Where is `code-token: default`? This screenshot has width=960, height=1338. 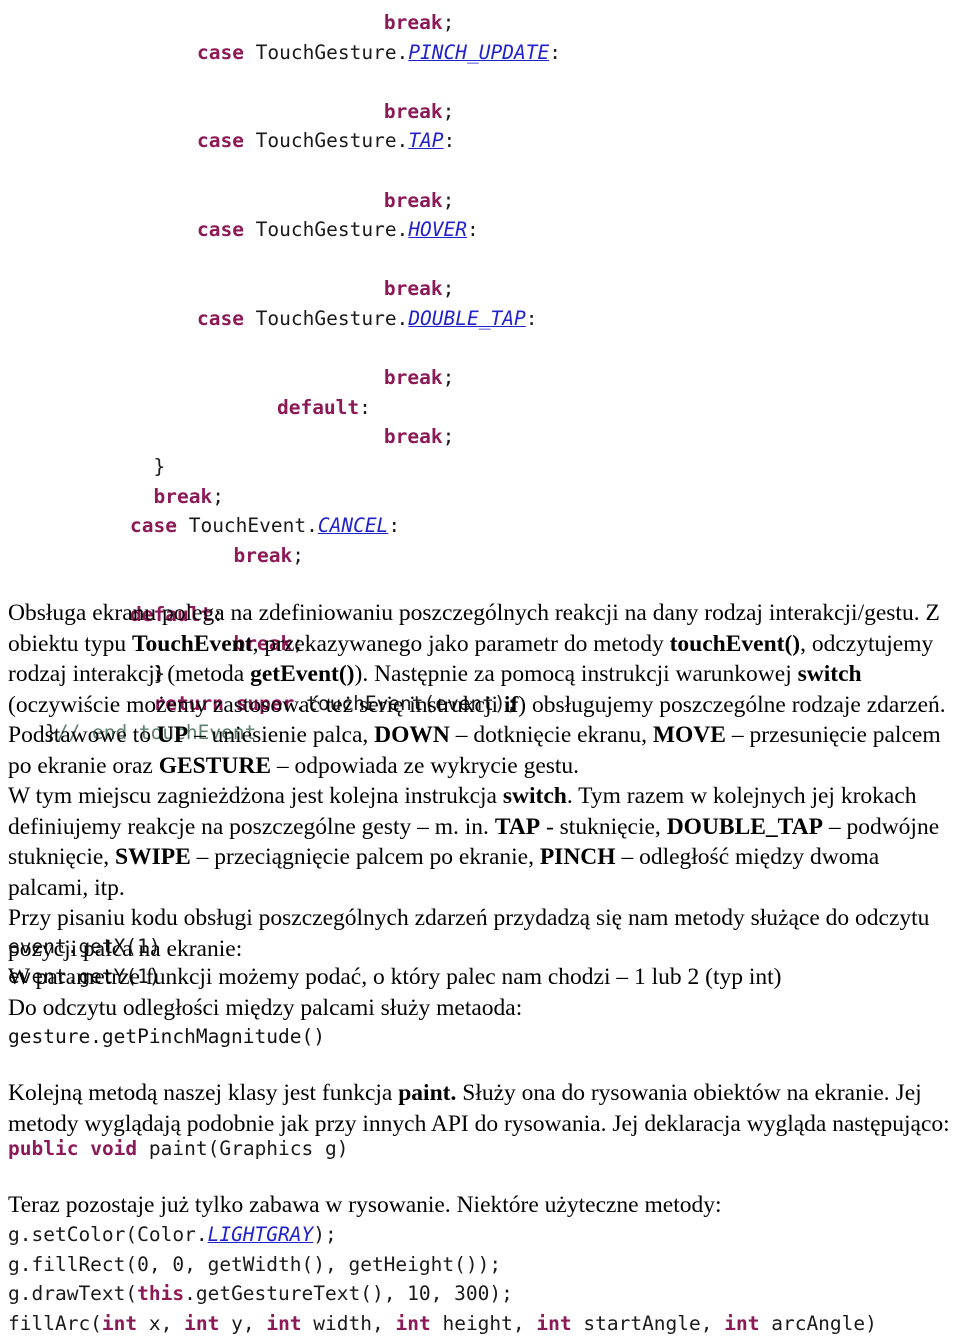
code-token: default is located at coordinates (318, 407).